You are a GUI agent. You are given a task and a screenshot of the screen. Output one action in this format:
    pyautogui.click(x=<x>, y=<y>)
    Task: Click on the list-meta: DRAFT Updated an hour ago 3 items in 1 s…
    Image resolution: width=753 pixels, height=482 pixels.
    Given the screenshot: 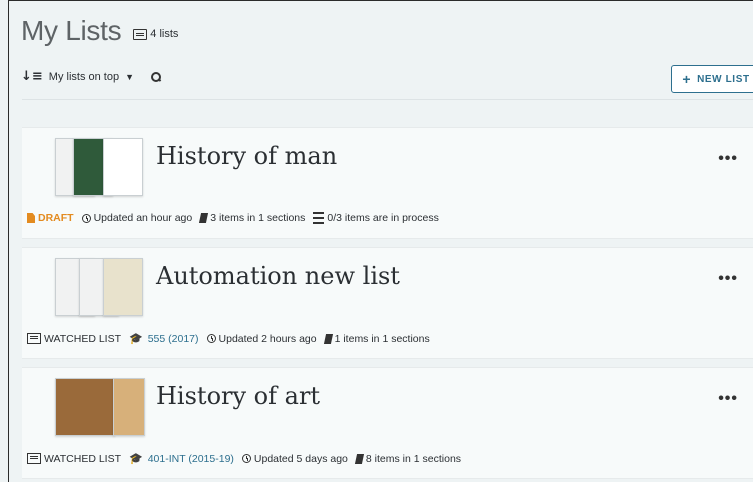 What is the action you would take?
    pyautogui.click(x=237, y=218)
    